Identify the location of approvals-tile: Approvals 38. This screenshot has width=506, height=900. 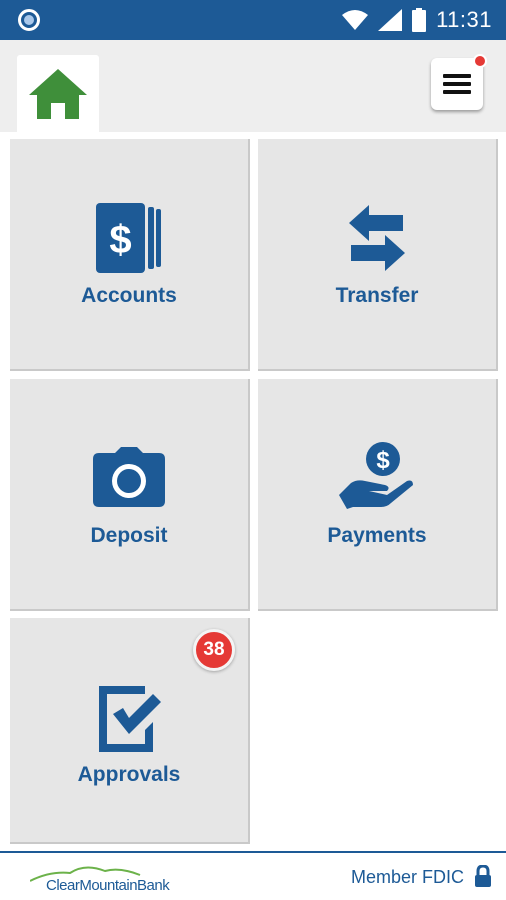
(130, 731).